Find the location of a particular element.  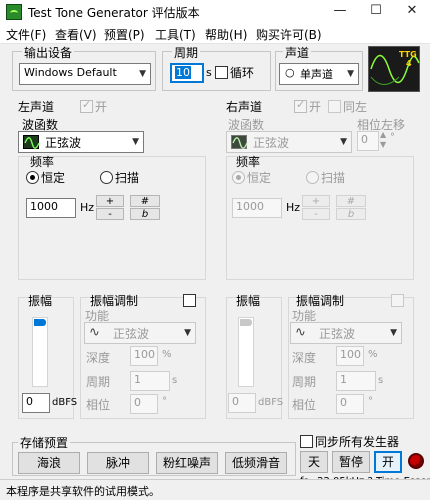

right-same-label: 同左 is located at coordinates (355, 107).